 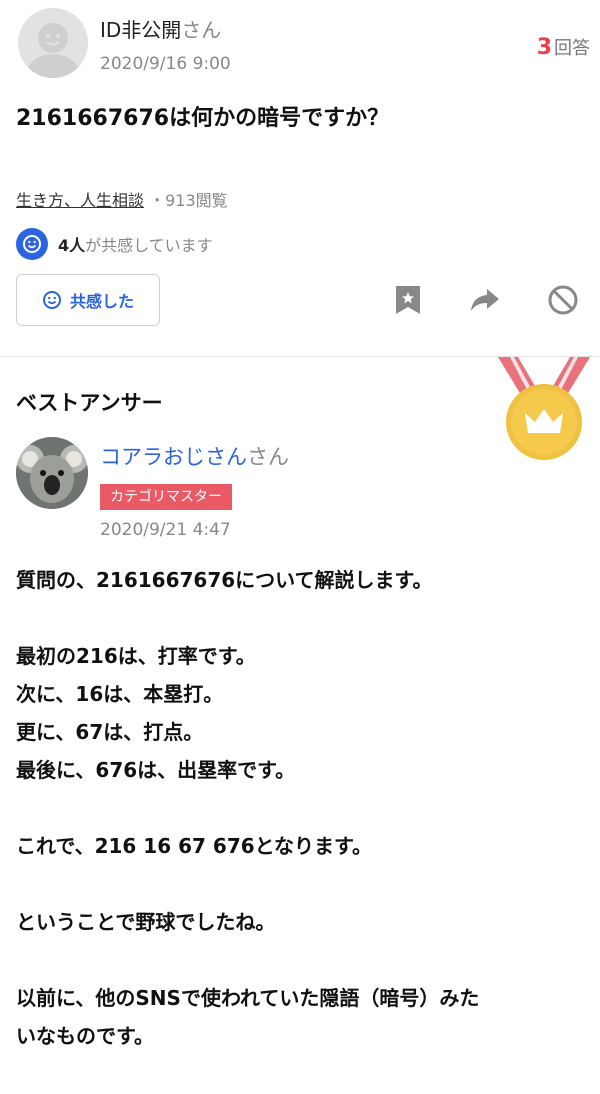 What do you see at coordinates (53, 43) in the screenshot?
I see `default-avatar` at bounding box center [53, 43].